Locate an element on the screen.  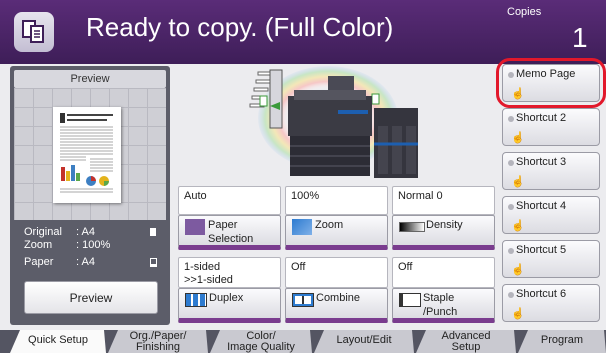
preview-header: Preview is located at coordinates (90, 79).